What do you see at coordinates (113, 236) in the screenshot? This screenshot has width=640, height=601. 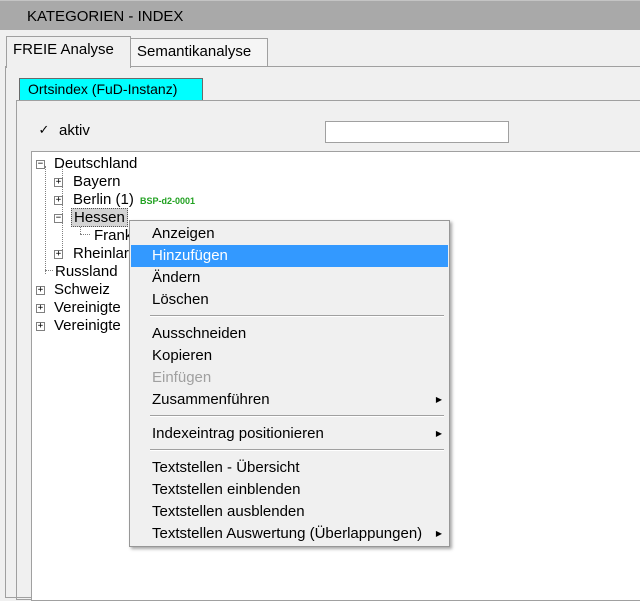 I see `tree-node-frank: Frank` at bounding box center [113, 236].